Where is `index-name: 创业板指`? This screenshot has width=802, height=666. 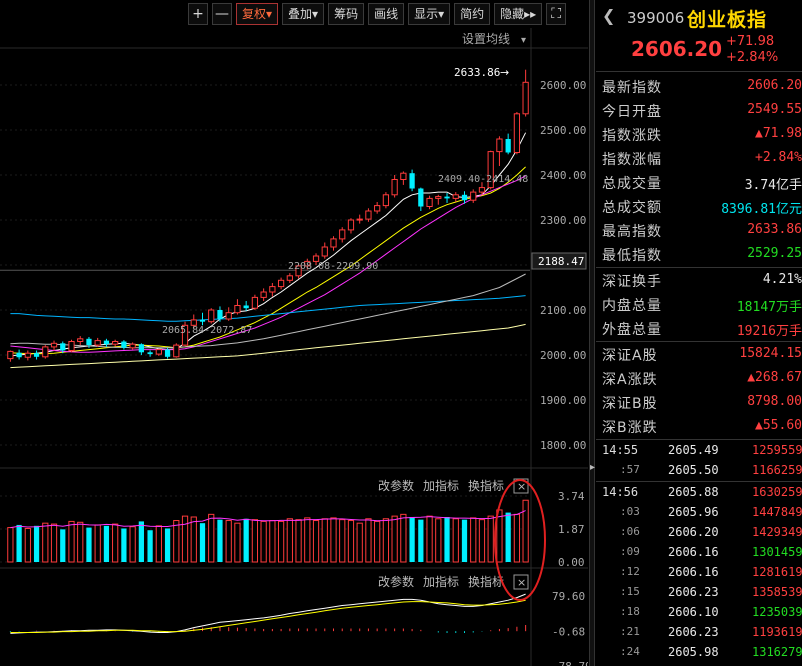 index-name: 创业板指 is located at coordinates (727, 20).